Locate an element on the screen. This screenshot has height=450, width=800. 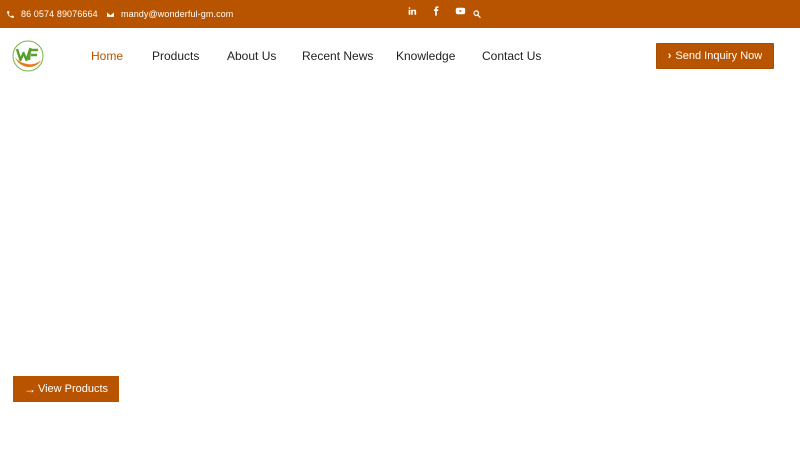
nav-about-us: About Us is located at coordinates (251, 56).